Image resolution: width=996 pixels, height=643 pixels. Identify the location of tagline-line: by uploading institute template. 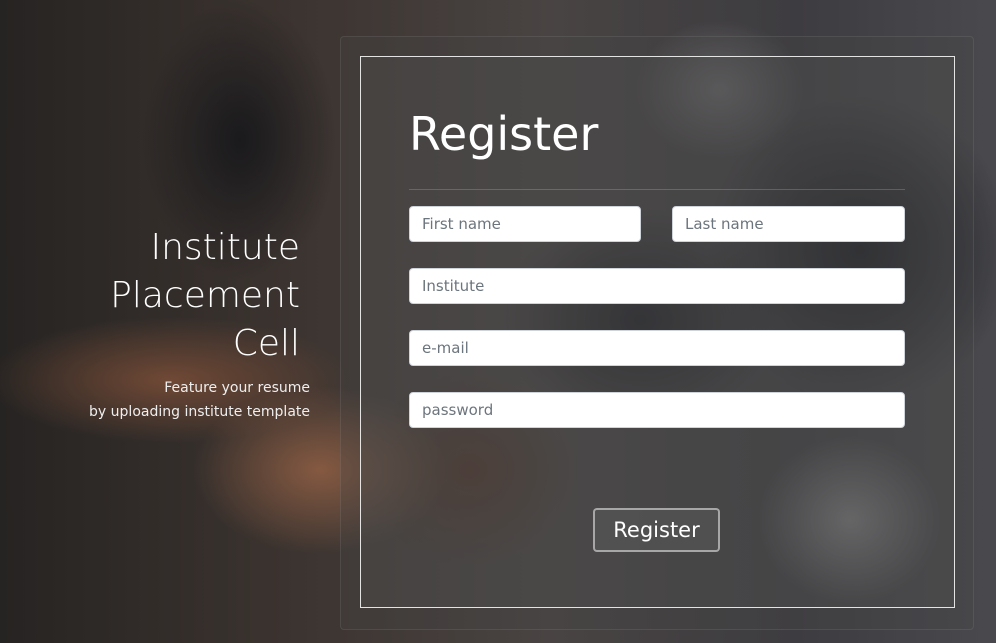
(199, 412).